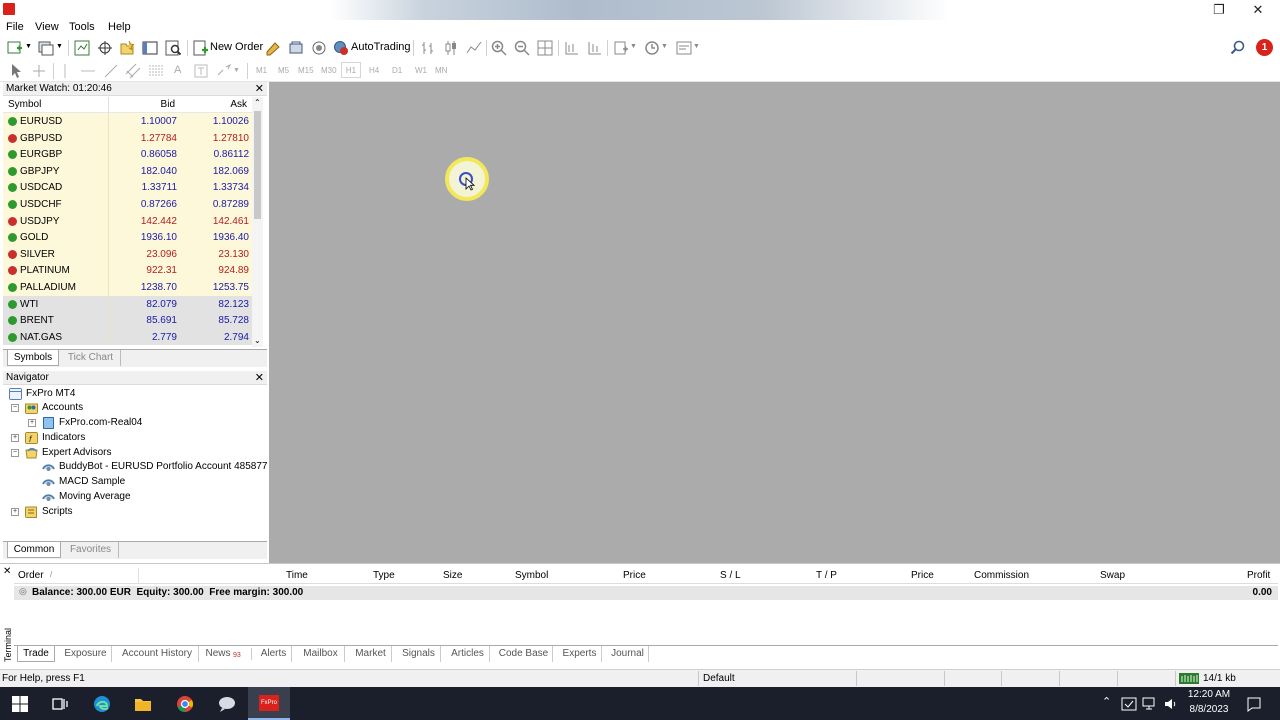 The height and width of the screenshot is (720, 1280). What do you see at coordinates (922, 575) in the screenshot?
I see `column-close-price: Price` at bounding box center [922, 575].